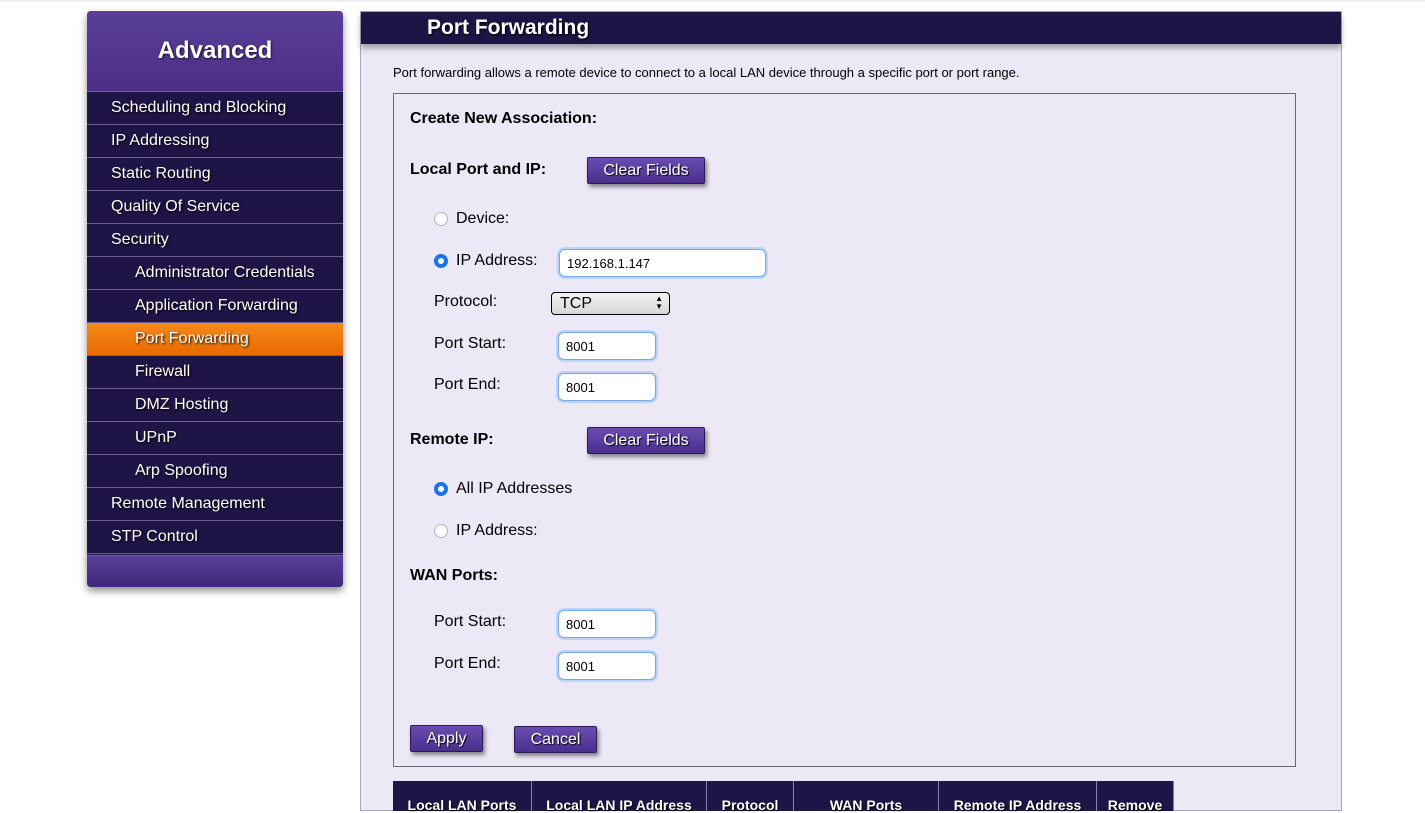  I want to click on wan-port-end-label: Port End:, so click(467, 663).